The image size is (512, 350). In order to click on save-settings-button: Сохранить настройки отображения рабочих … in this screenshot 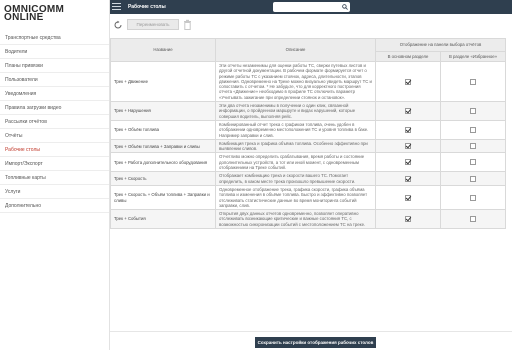, I will do `click(315, 342)`.